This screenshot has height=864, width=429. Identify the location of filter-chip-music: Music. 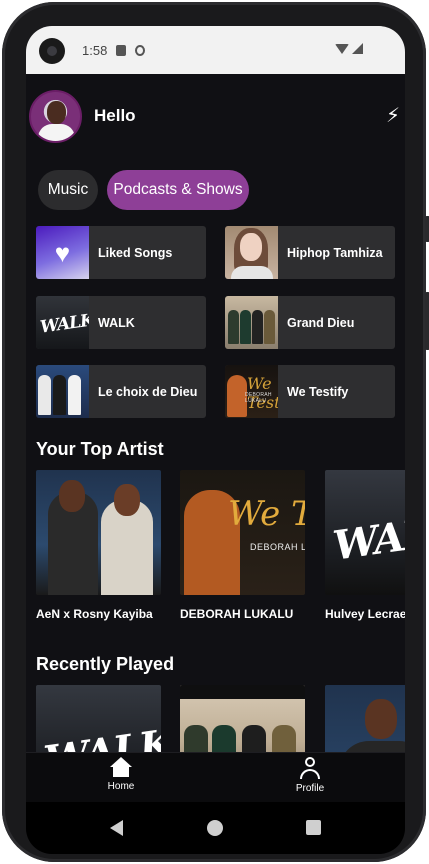
(68, 190).